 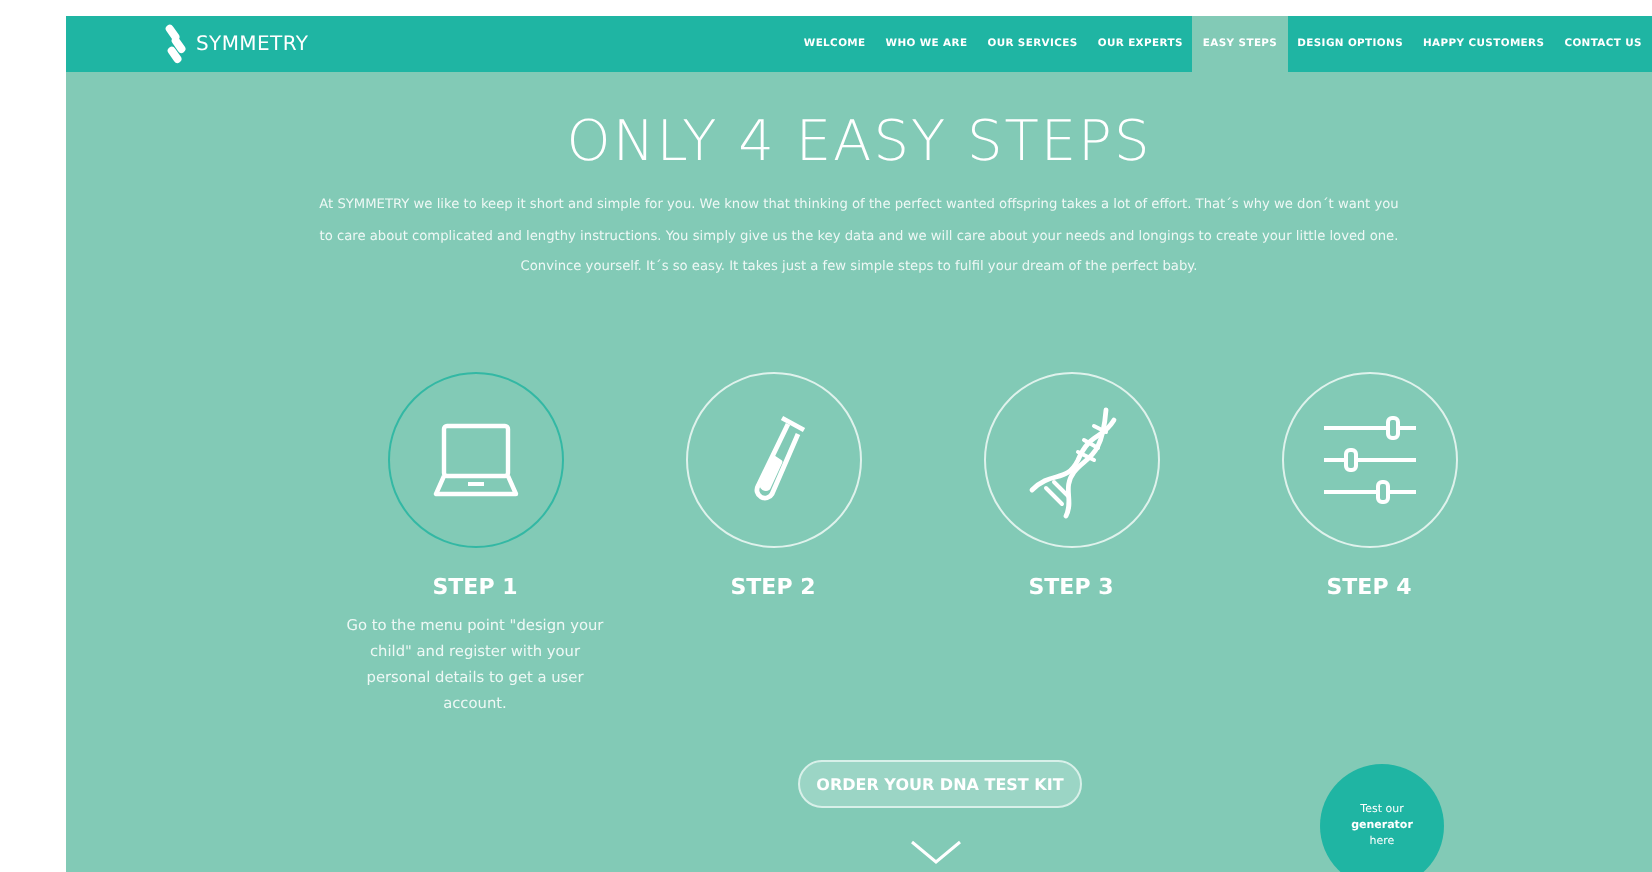 I want to click on step-circle, so click(x=475, y=459).